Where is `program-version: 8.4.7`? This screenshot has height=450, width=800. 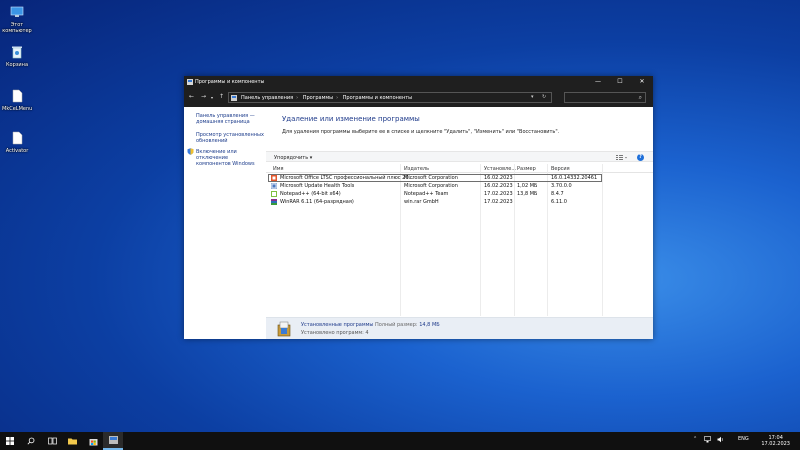
program-version: 8.4.7 is located at coordinates (557, 194).